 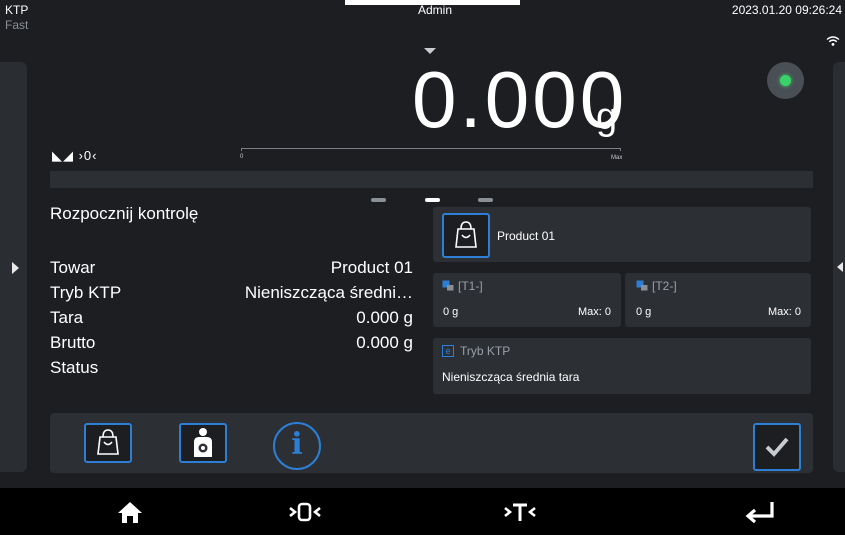 What do you see at coordinates (644, 312) in the screenshot?
I see `threshold-t2-value: 0 g` at bounding box center [644, 312].